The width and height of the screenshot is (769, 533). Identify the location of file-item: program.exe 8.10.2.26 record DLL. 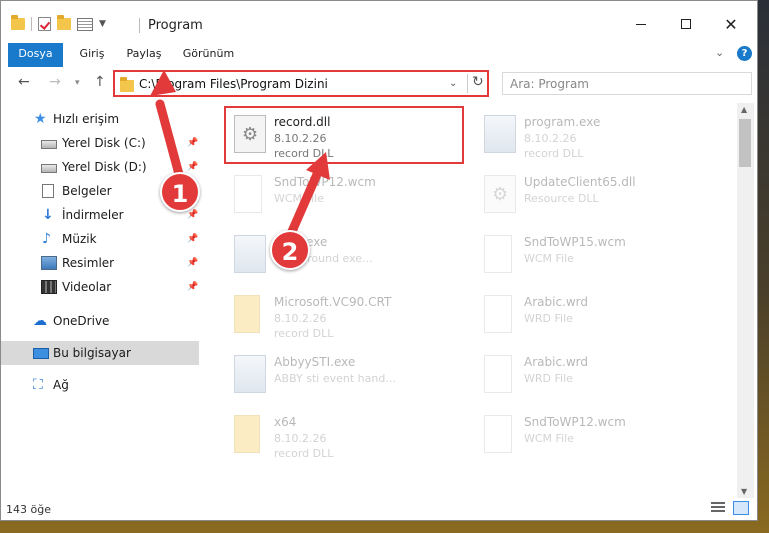
(598, 134).